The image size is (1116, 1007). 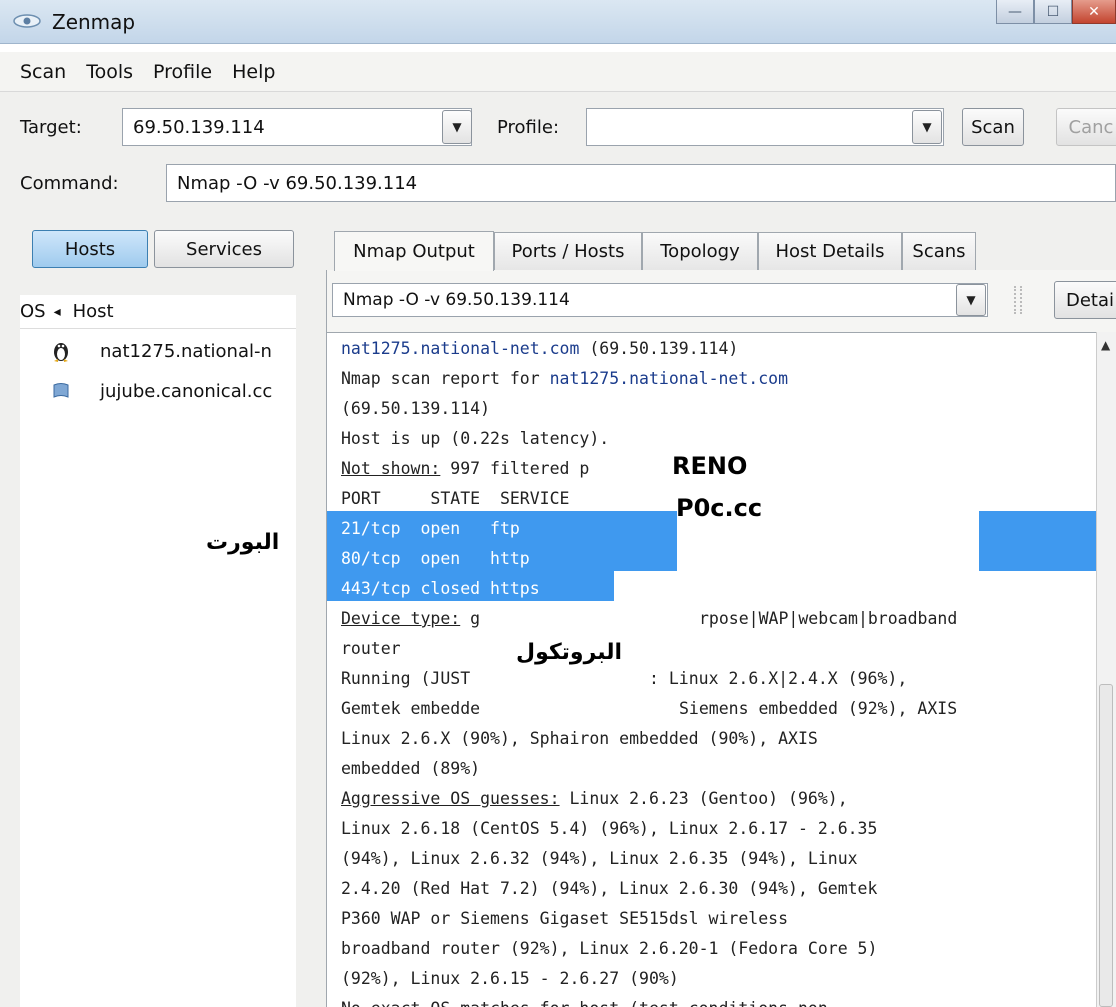 What do you see at coordinates (33, 311) in the screenshot?
I see `os-column-header: OS` at bounding box center [33, 311].